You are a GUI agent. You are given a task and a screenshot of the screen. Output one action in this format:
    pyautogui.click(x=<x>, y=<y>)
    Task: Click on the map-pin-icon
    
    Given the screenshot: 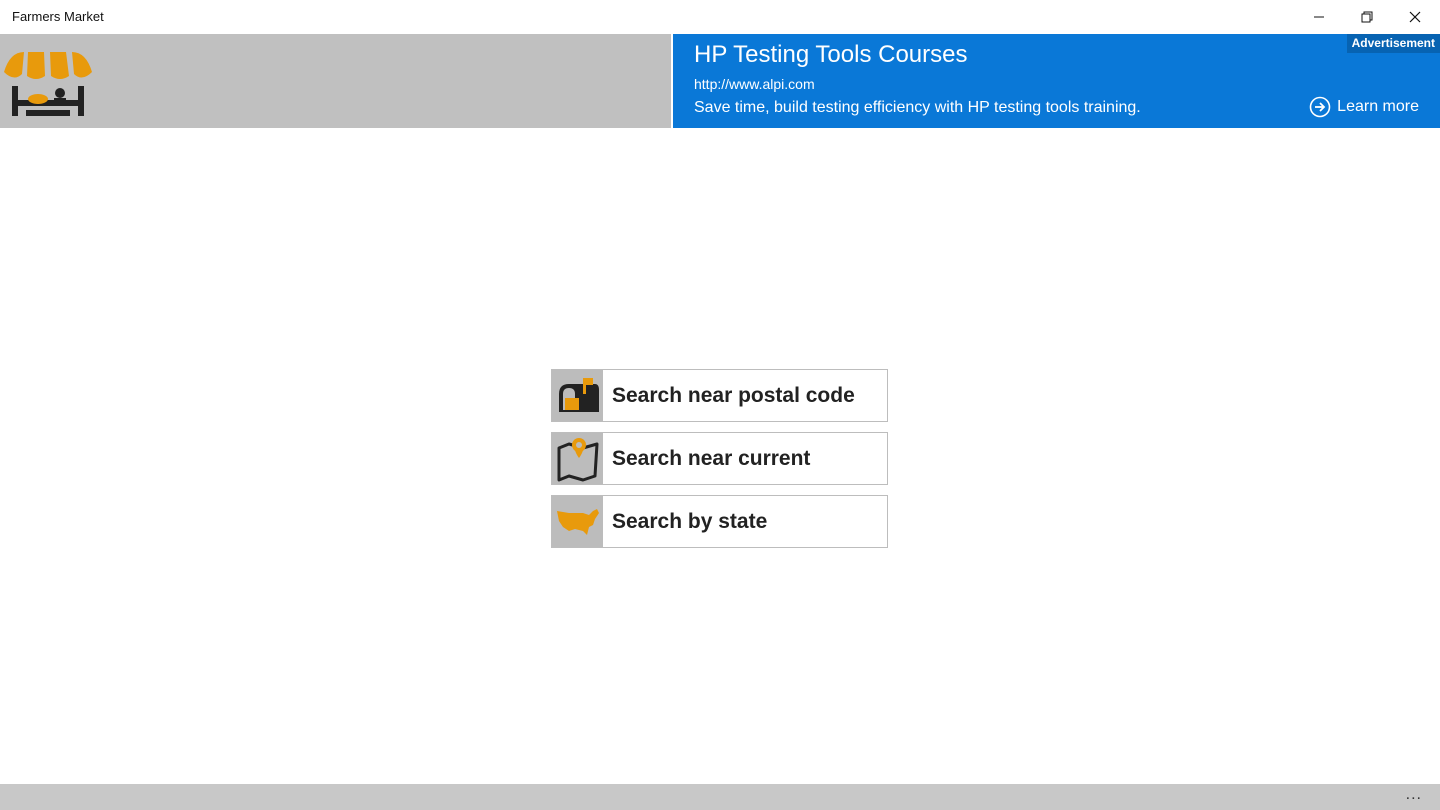 What is the action you would take?
    pyautogui.click(x=577, y=459)
    